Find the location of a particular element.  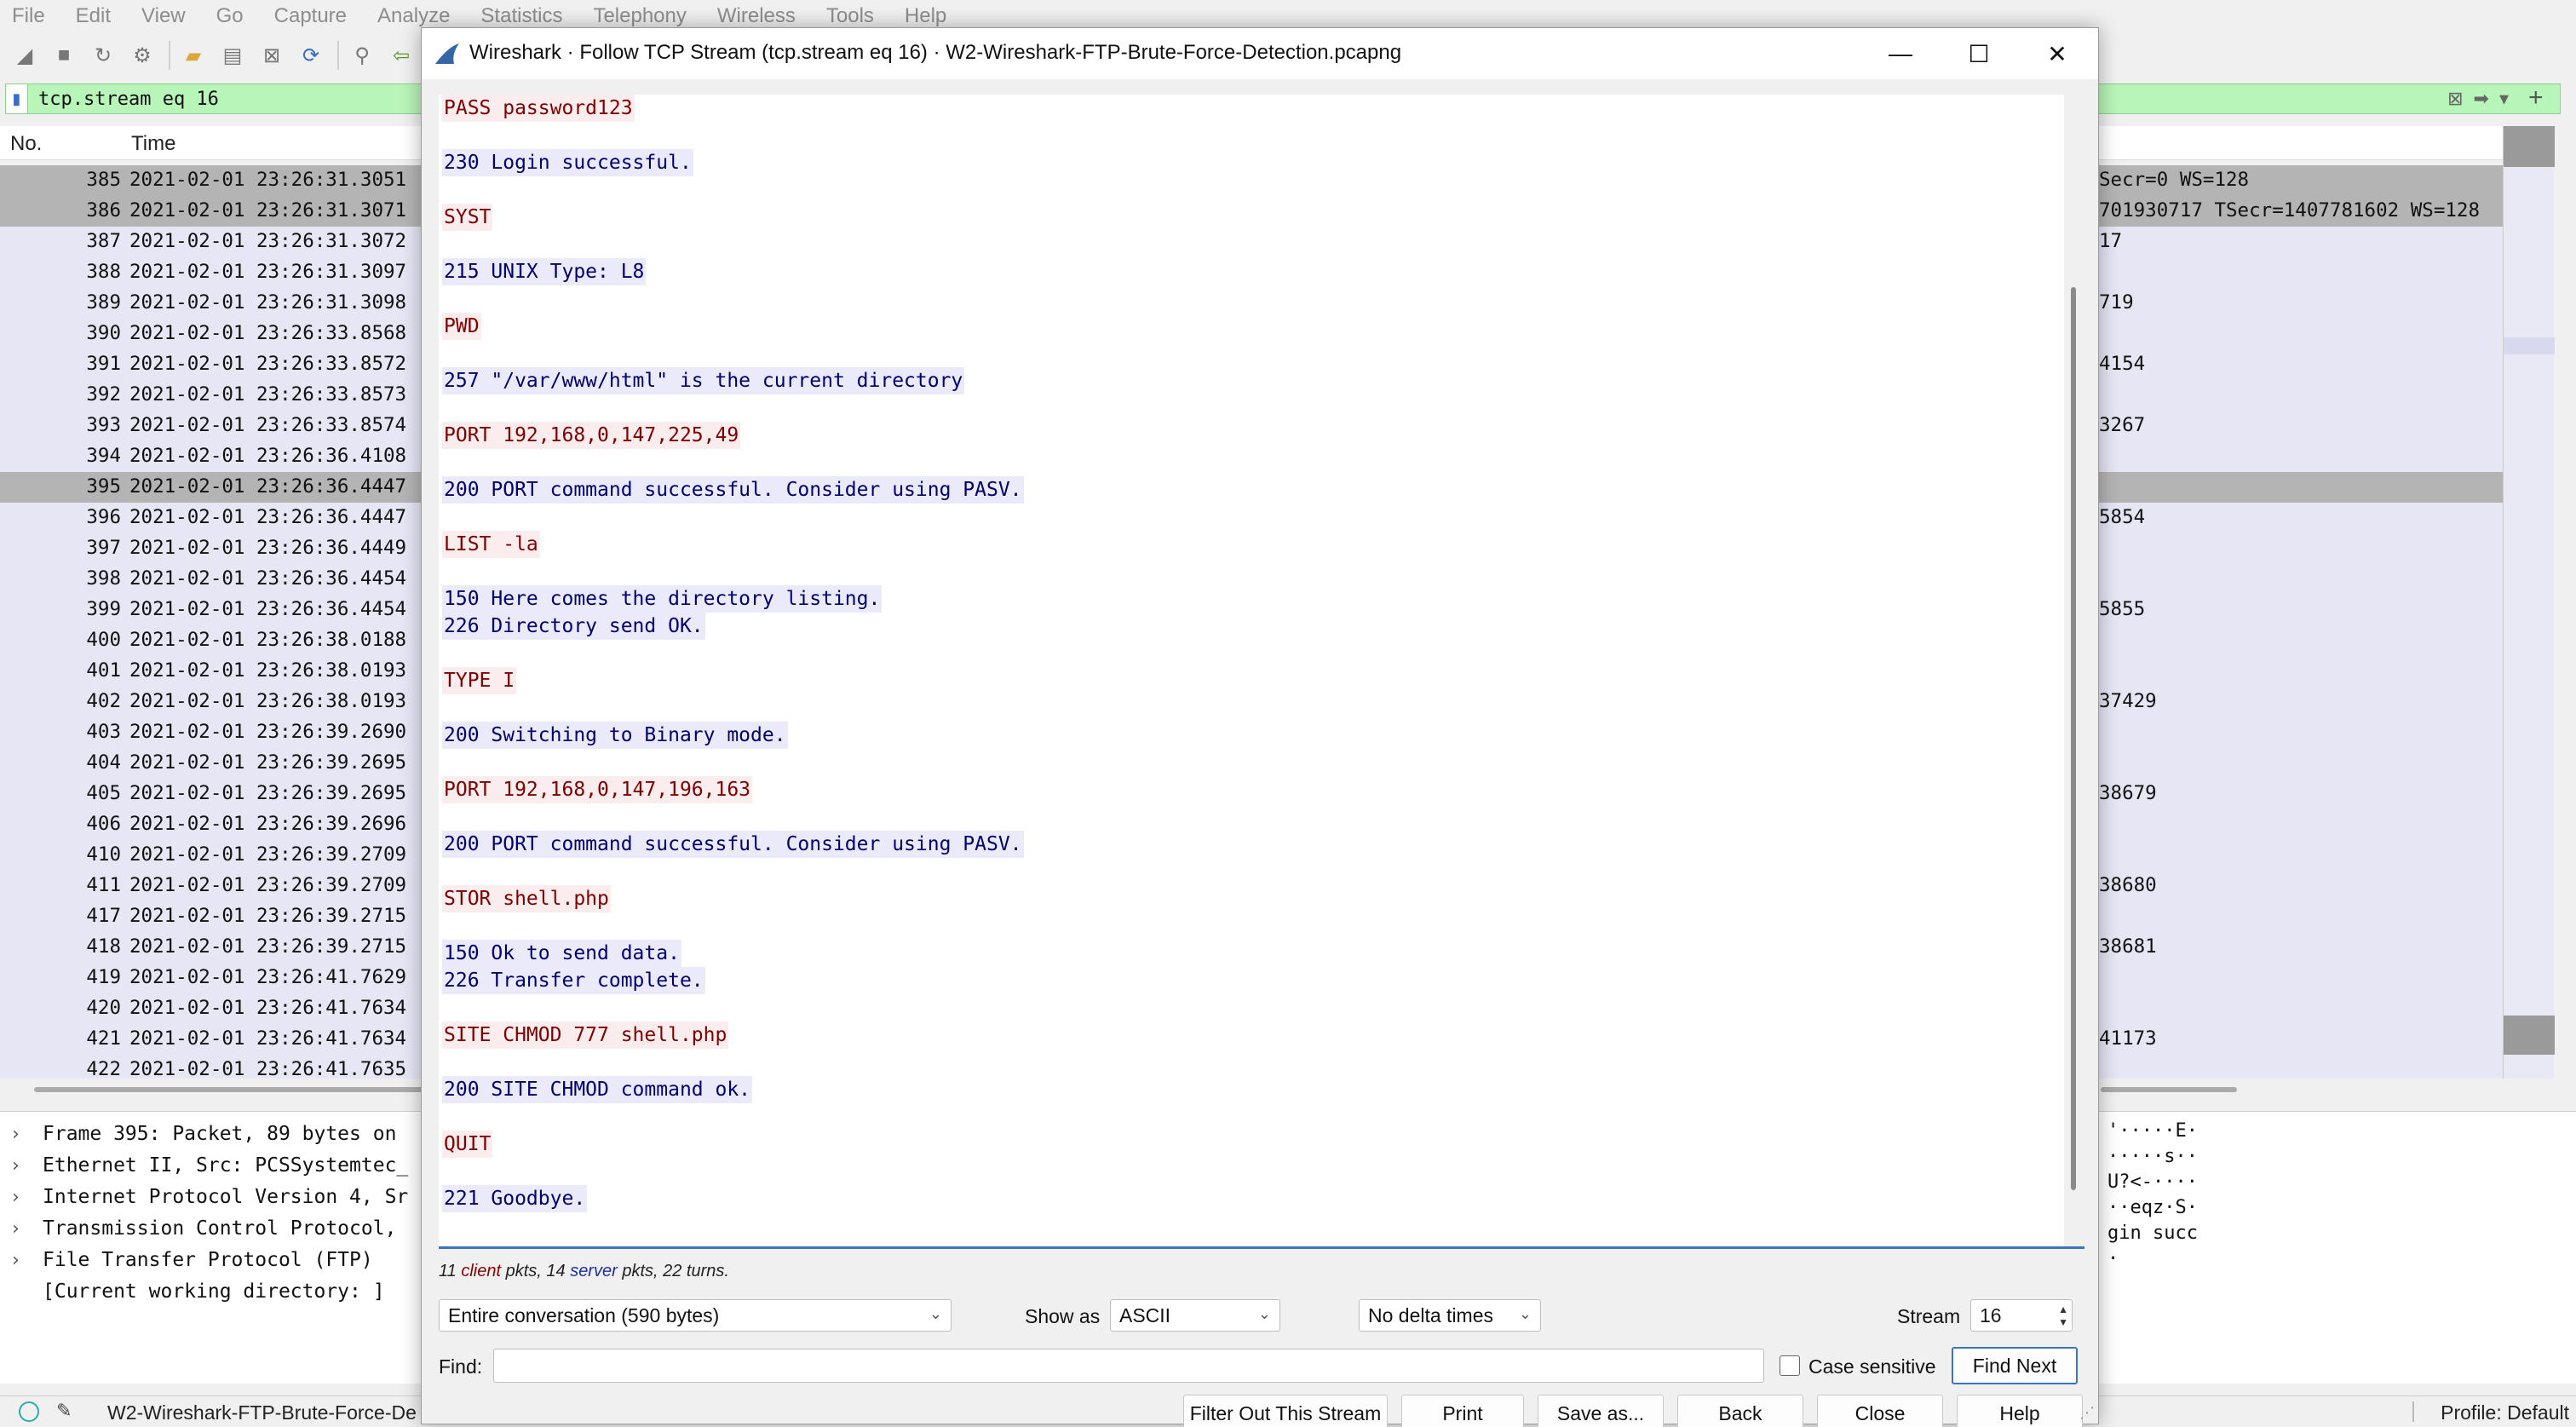

packet-number: 410 is located at coordinates (104, 854).